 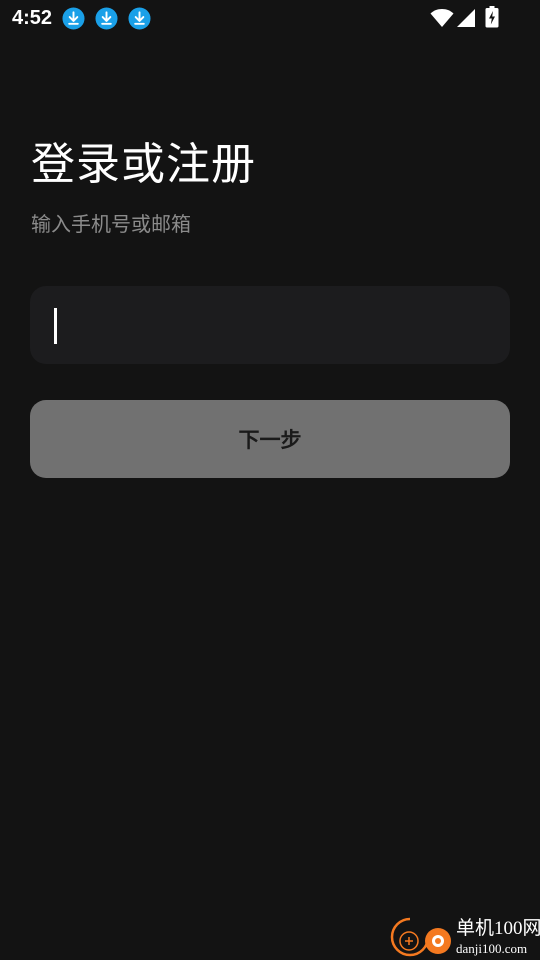 What do you see at coordinates (420, 937) in the screenshot?
I see `danji100-logo-icon` at bounding box center [420, 937].